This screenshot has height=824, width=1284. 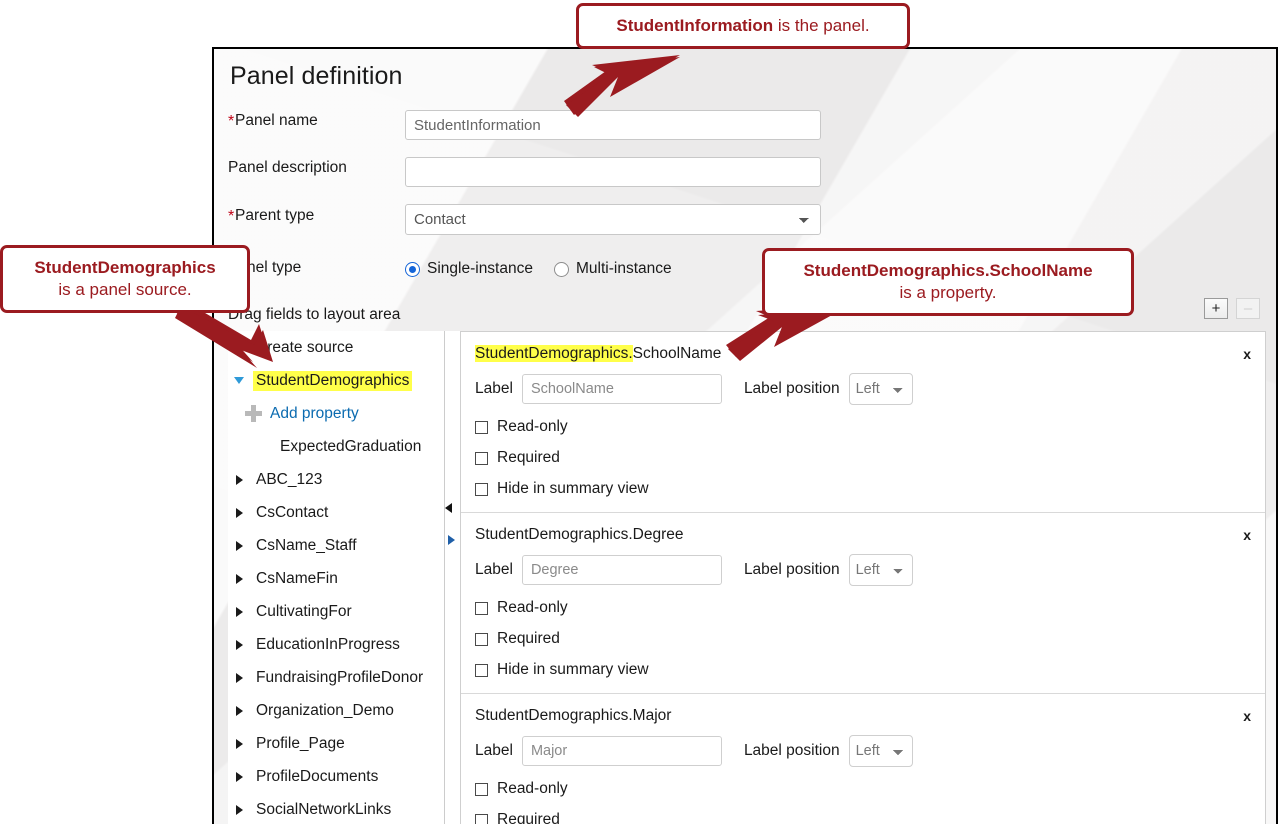 What do you see at coordinates (528, 638) in the screenshot?
I see `checkbox-label: Required` at bounding box center [528, 638].